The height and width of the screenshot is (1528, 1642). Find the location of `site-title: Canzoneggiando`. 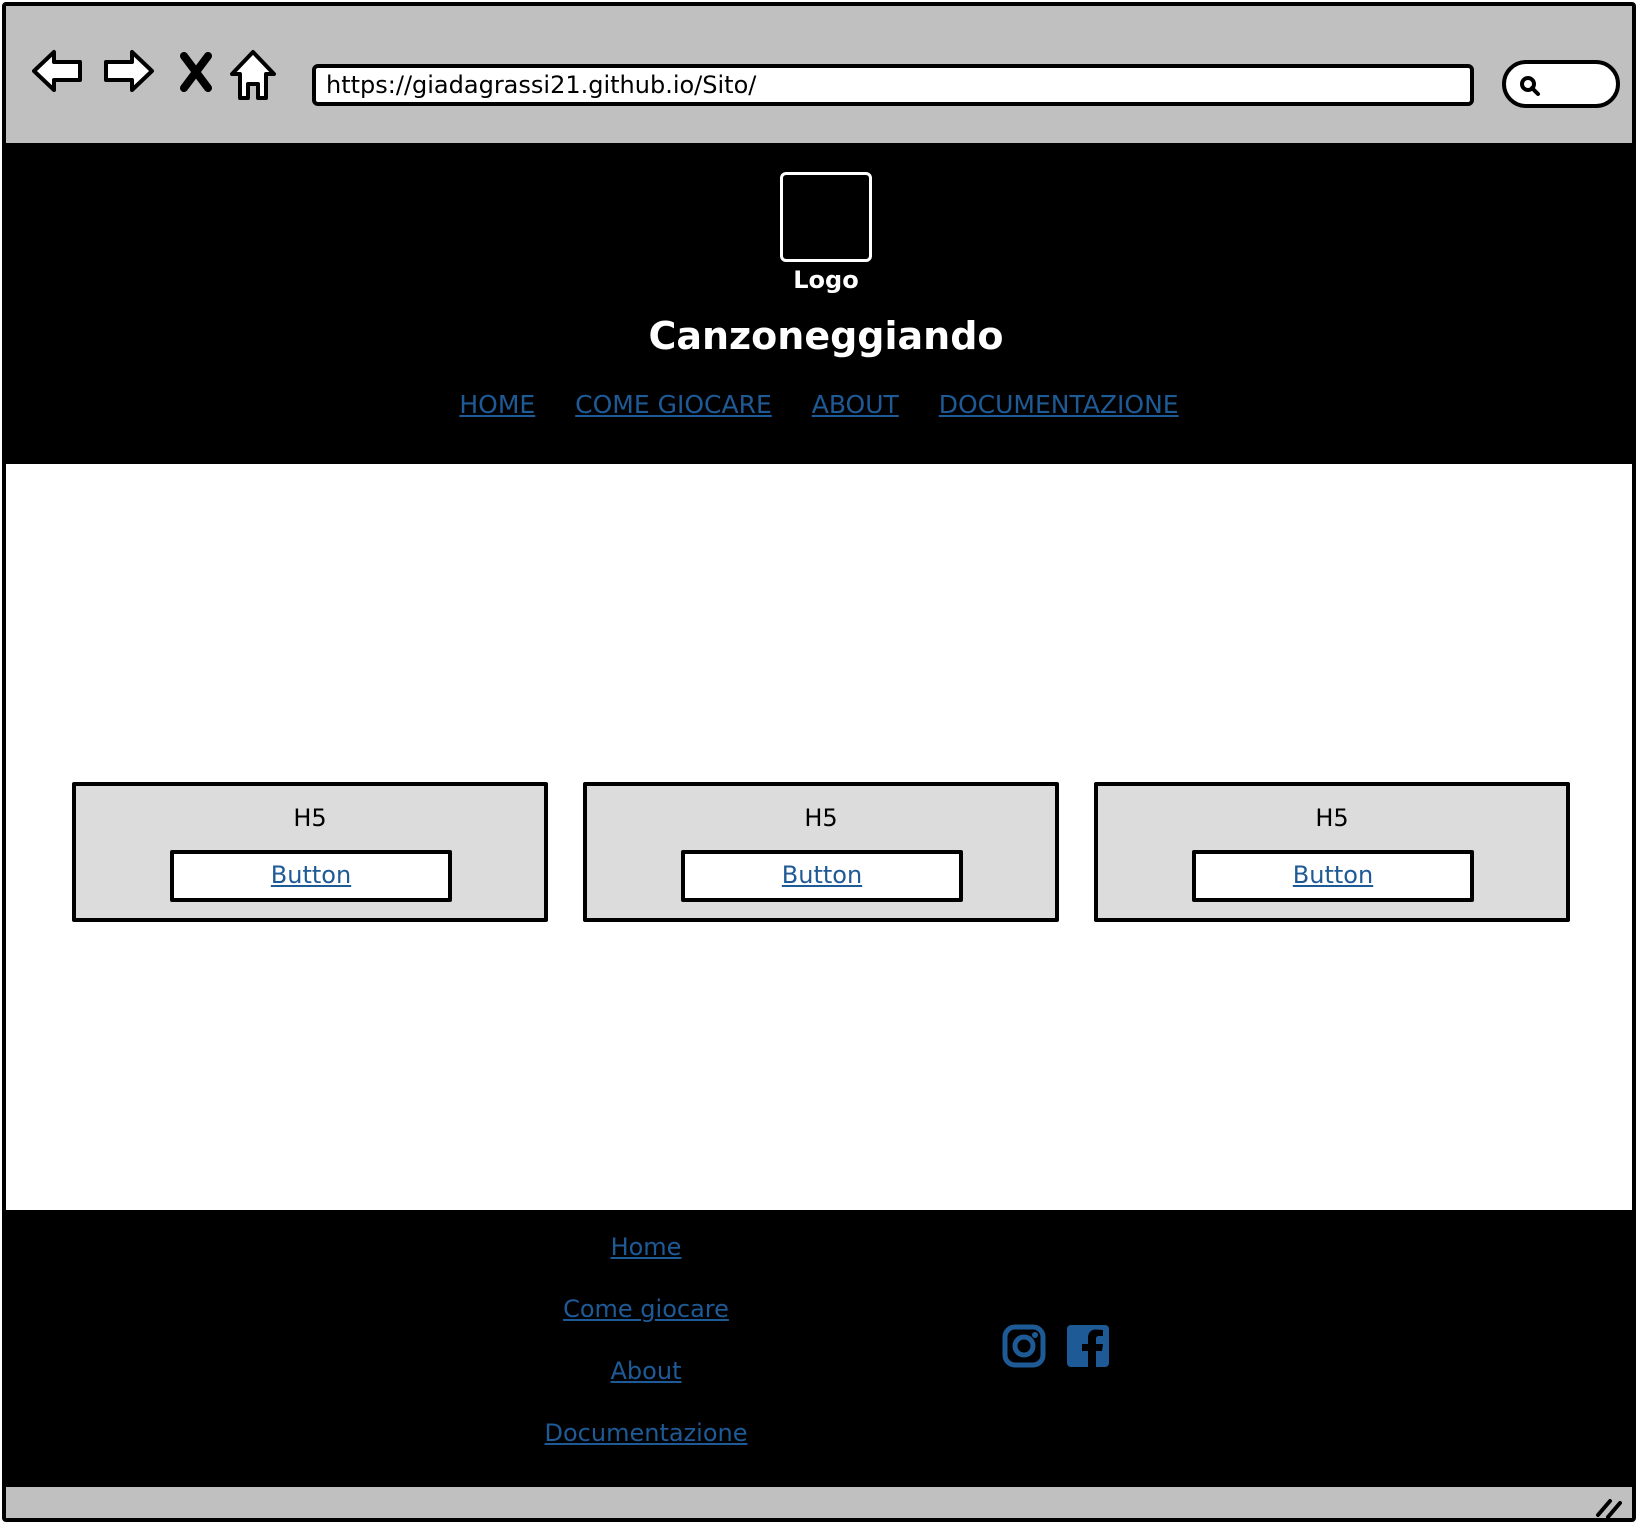

site-title: Canzoneggiando is located at coordinates (826, 336).